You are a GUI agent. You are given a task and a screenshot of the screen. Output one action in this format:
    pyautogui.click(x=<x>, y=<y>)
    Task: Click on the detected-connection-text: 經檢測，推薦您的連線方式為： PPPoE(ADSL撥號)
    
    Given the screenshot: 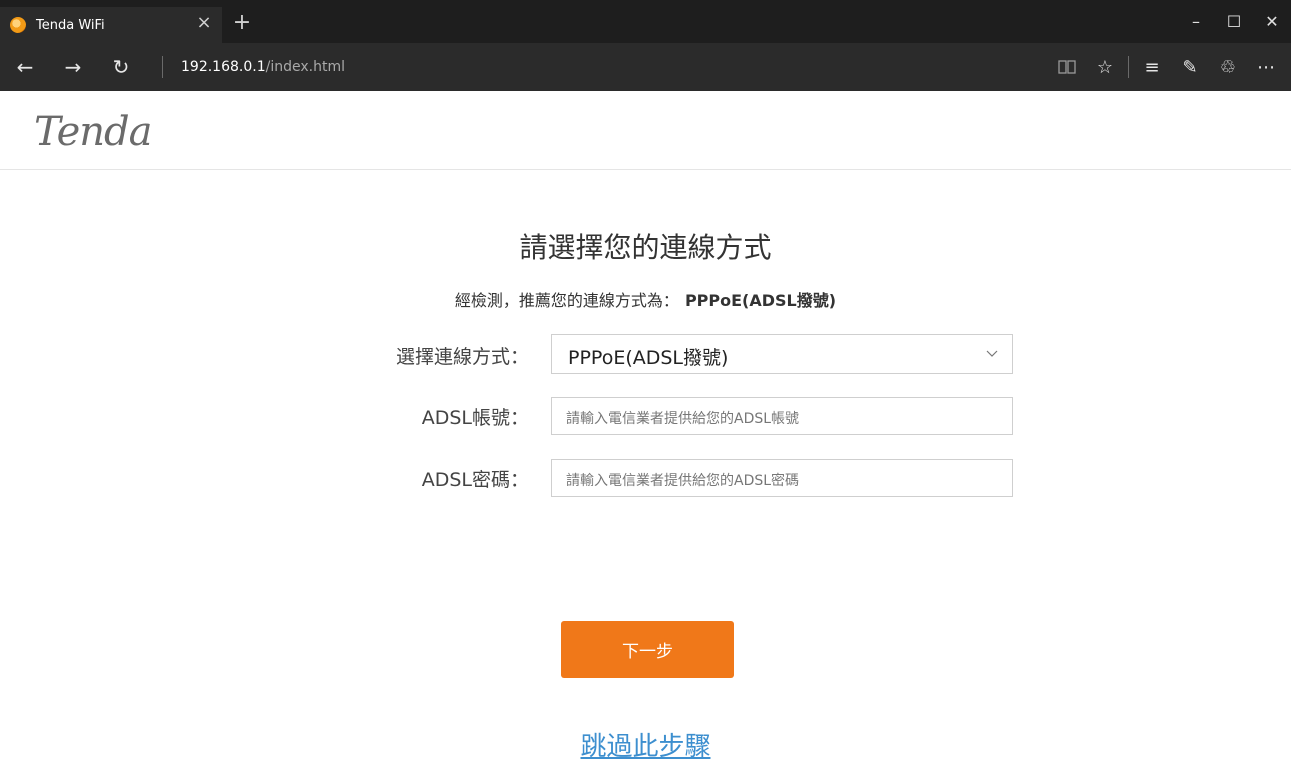 What is the action you would take?
    pyautogui.click(x=645, y=299)
    